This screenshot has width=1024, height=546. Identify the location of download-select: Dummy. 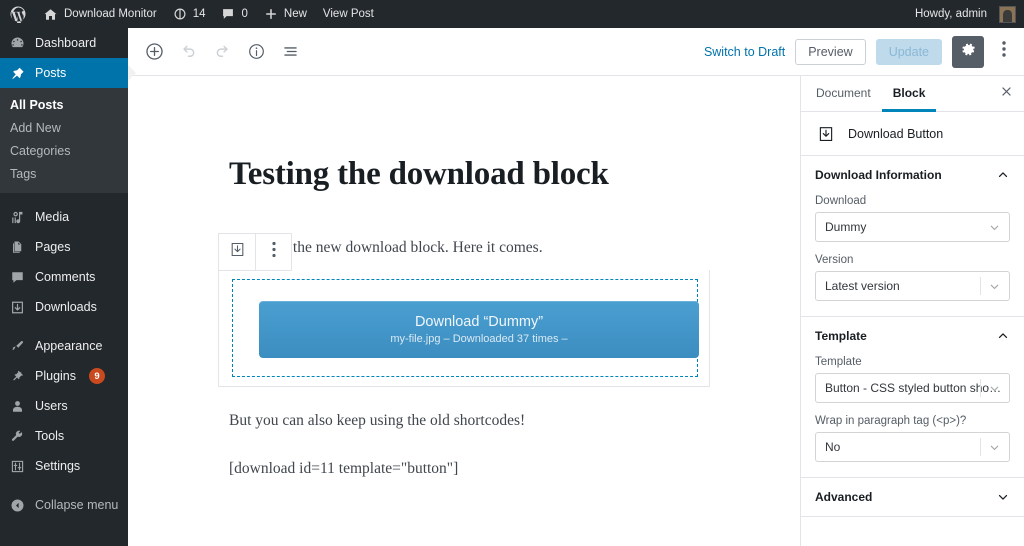
(912, 227).